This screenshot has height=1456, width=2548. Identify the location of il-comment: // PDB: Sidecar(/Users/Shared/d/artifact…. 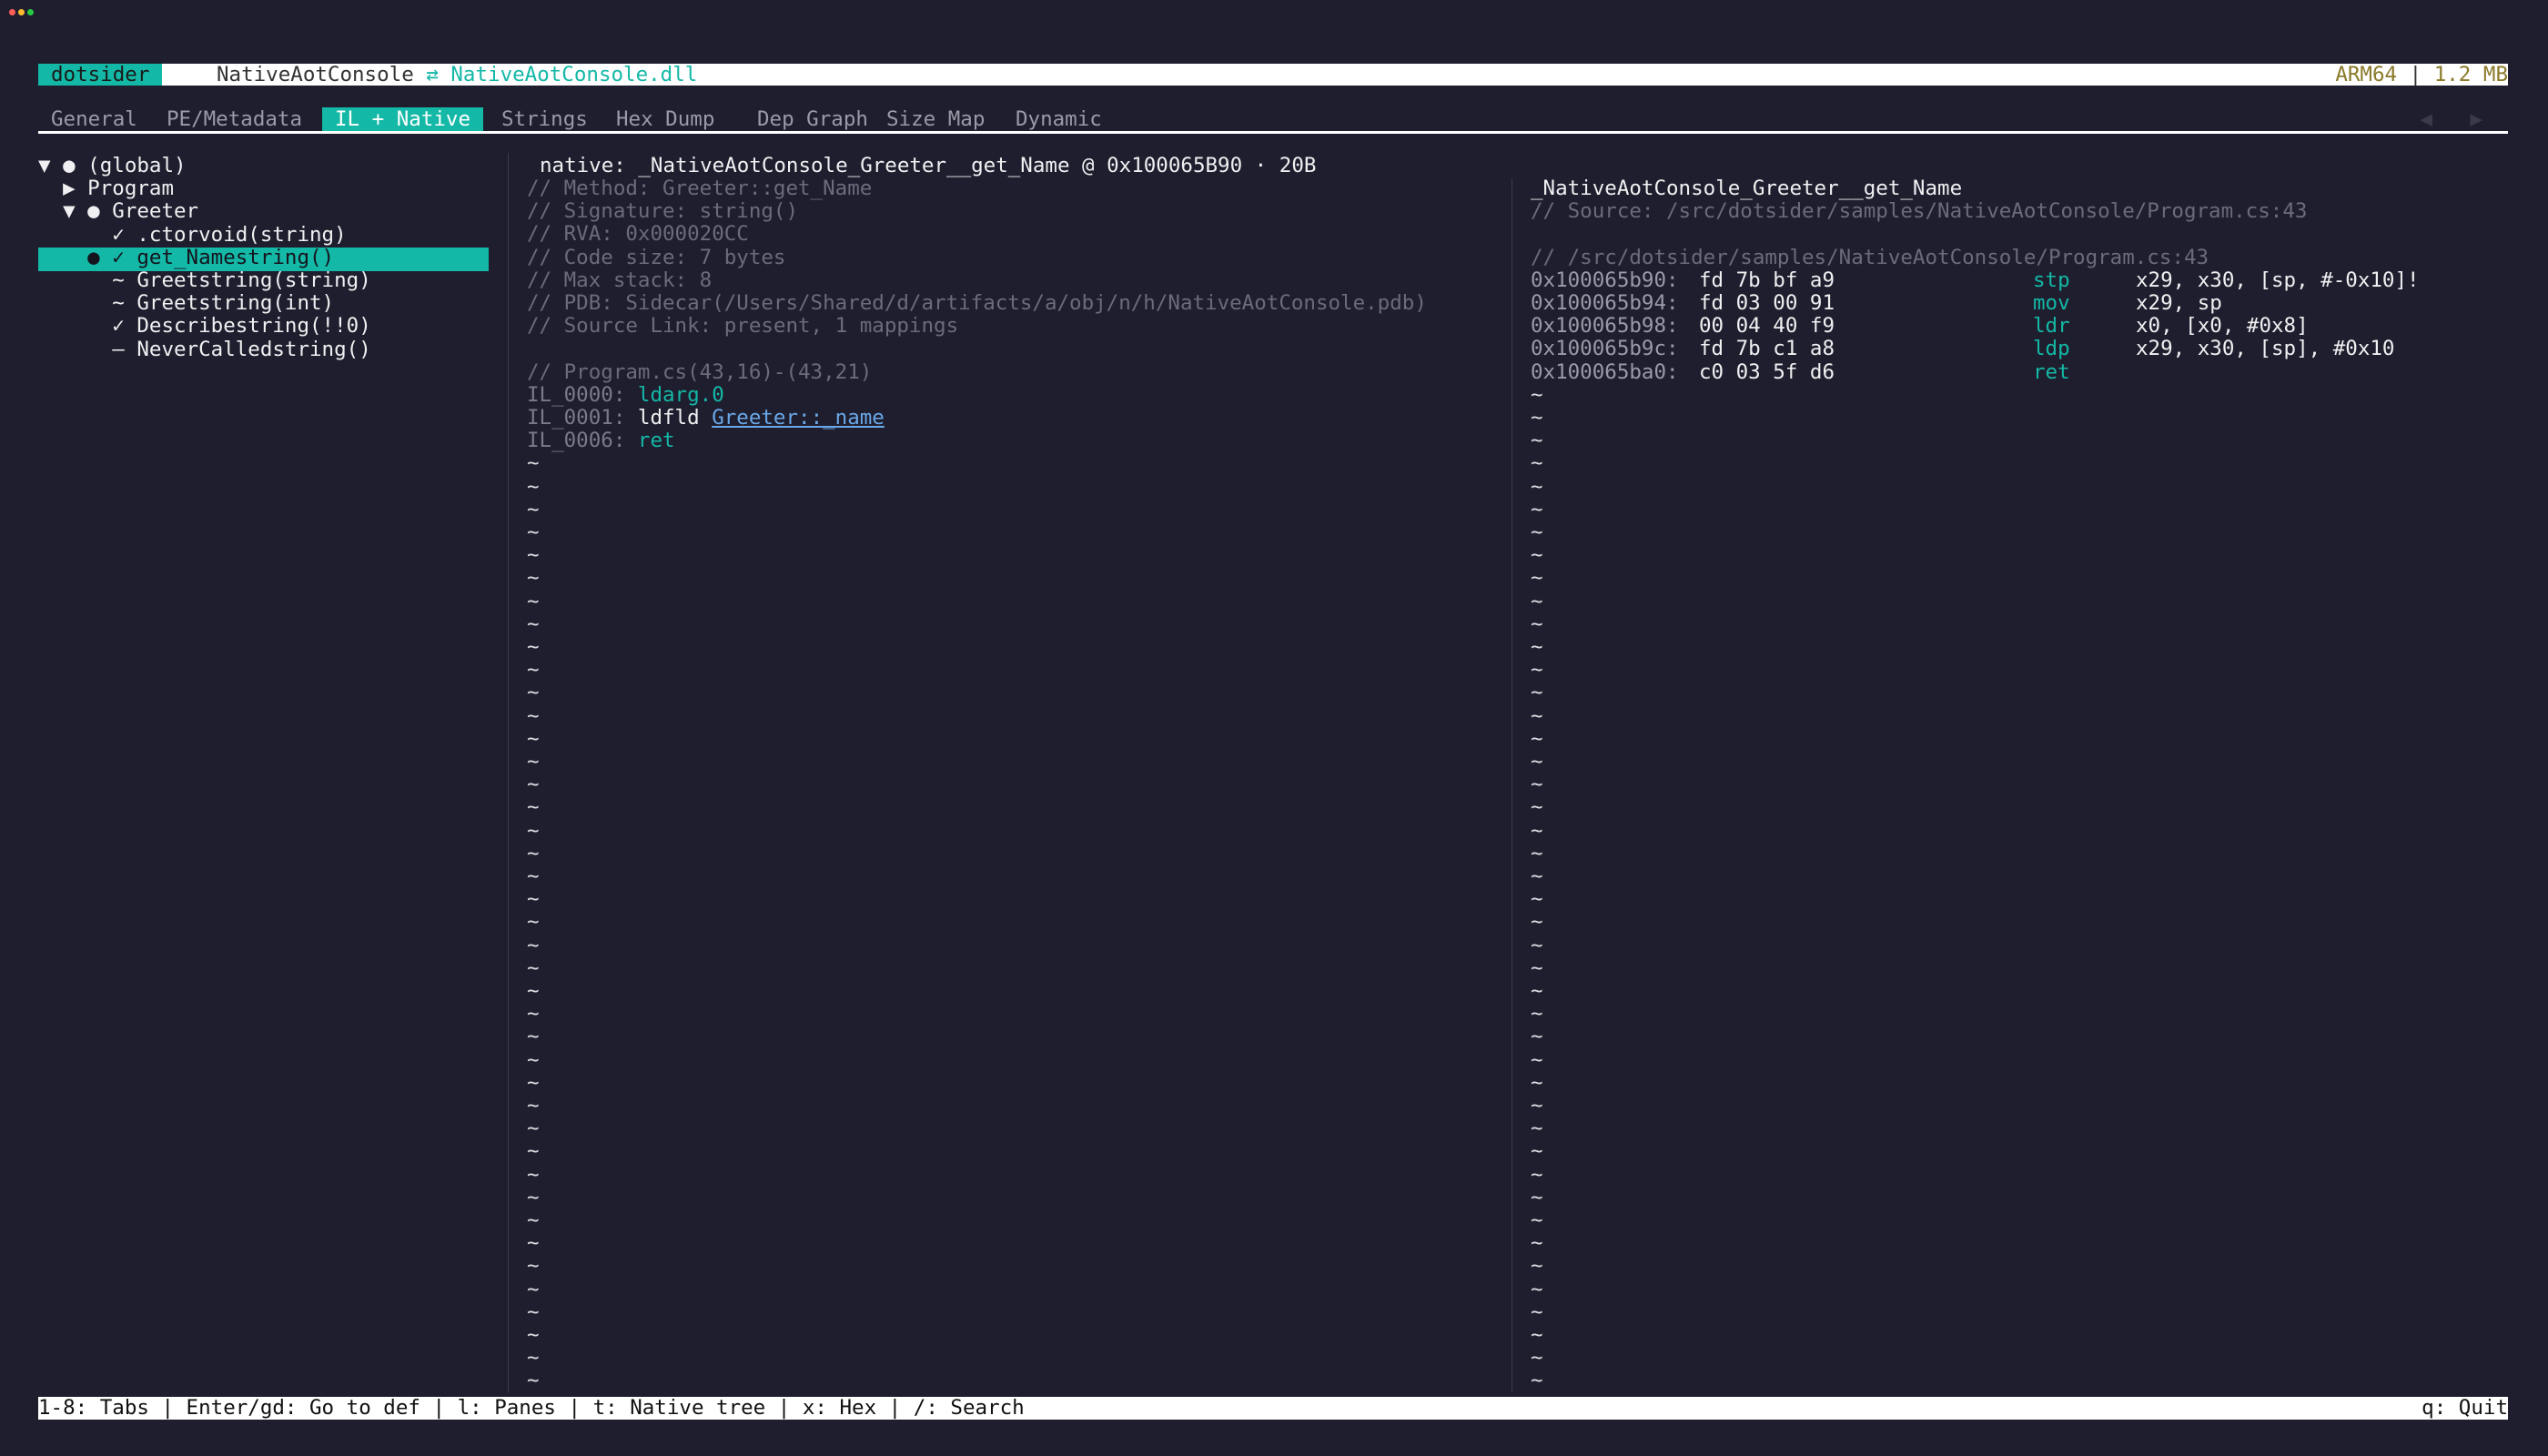
(977, 303).